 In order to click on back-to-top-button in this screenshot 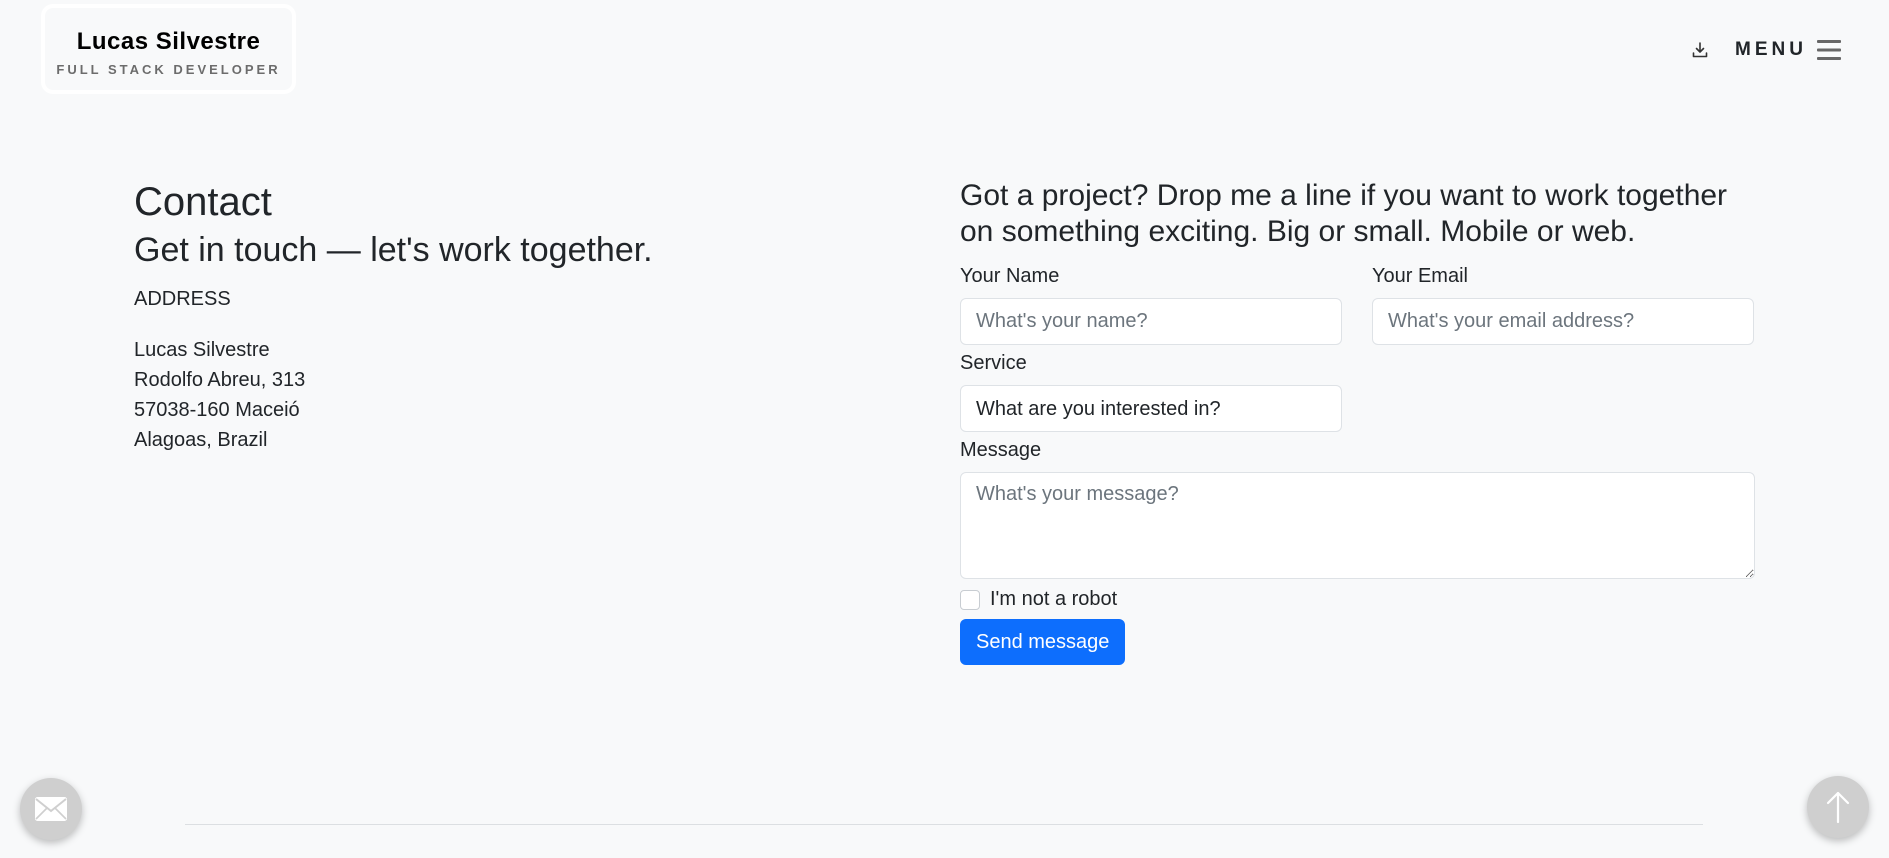, I will do `click(1838, 807)`.